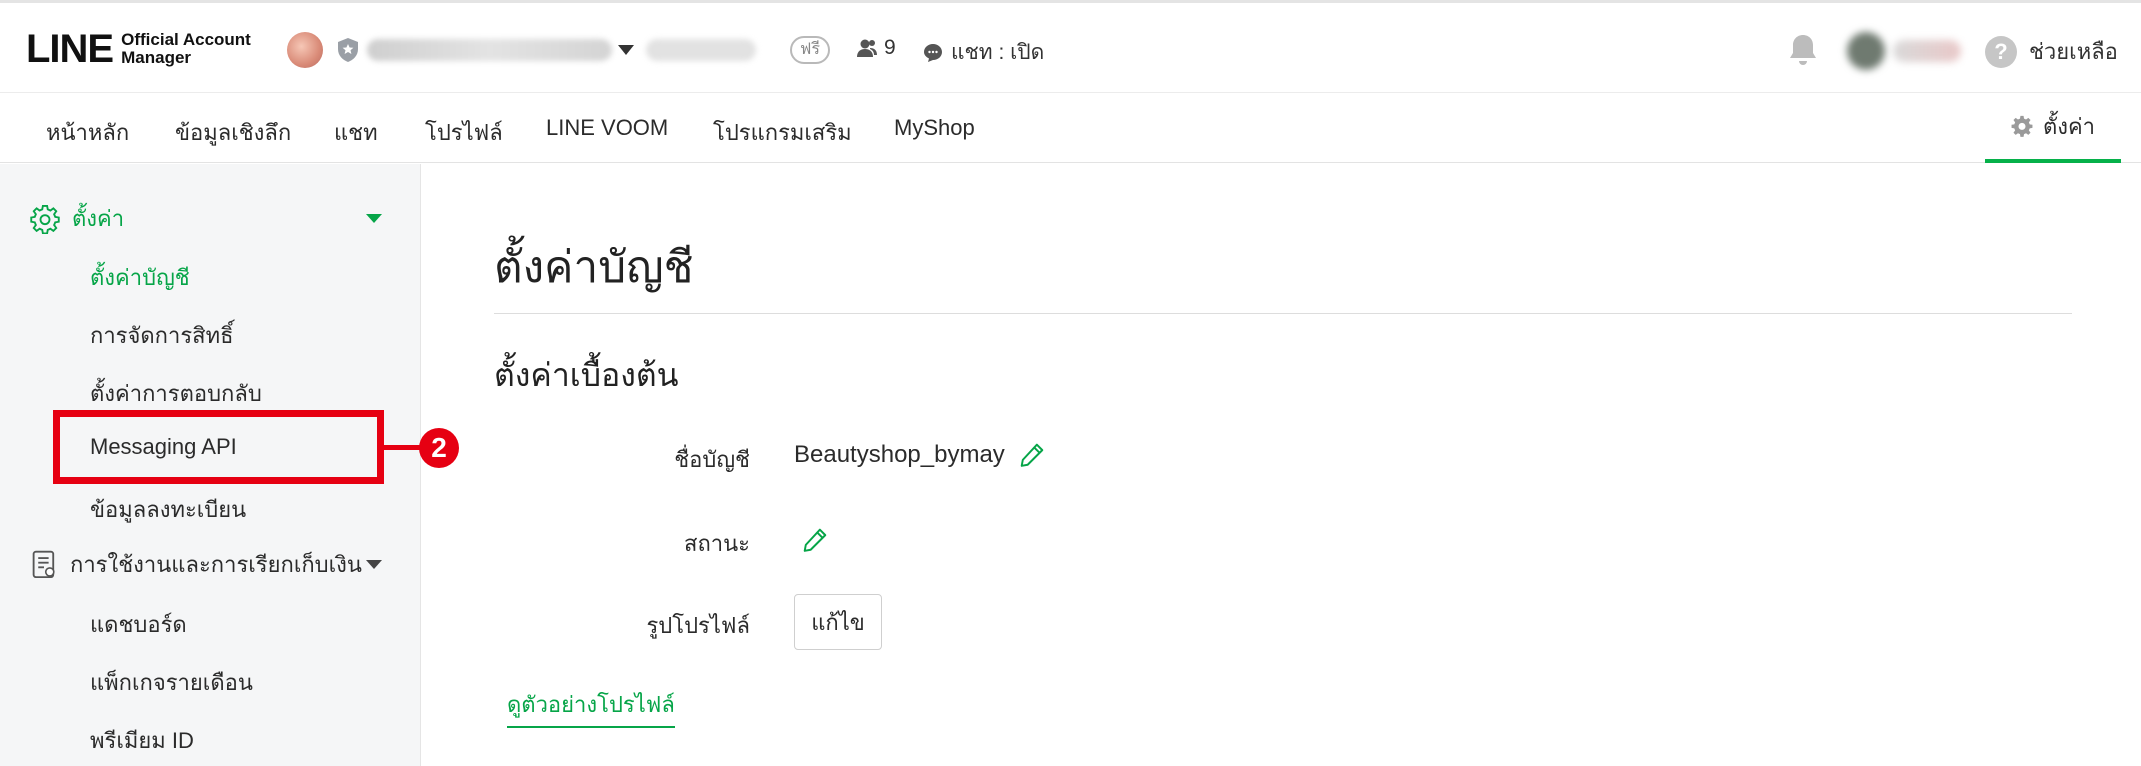 This screenshot has width=2141, height=766. I want to click on sidebar-item-premium-id: พรีเมียม ID, so click(142, 740).